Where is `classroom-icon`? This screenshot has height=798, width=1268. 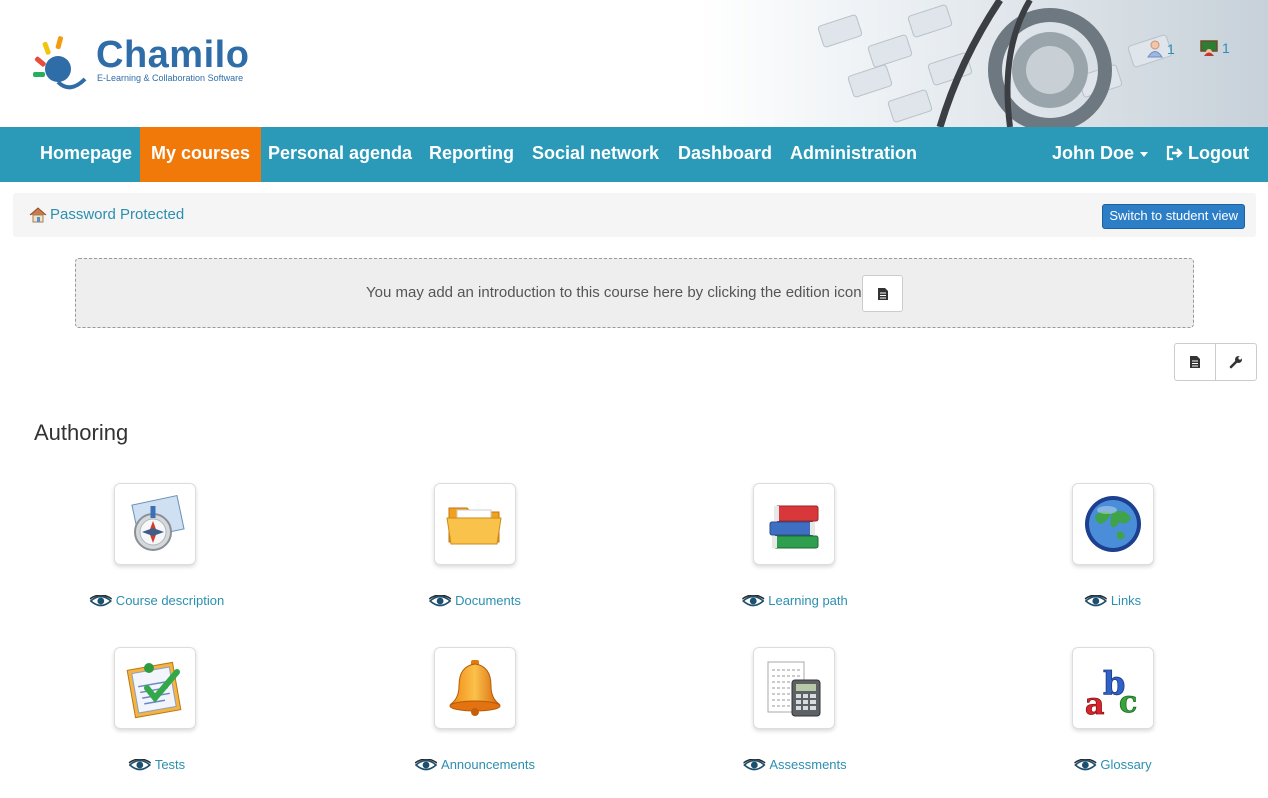 classroom-icon is located at coordinates (1209, 48).